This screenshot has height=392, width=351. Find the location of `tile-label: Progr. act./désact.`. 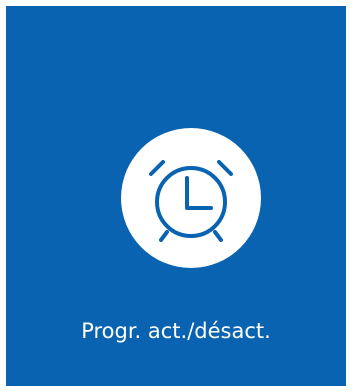

tile-label: Progr. act./désact. is located at coordinates (176, 331).